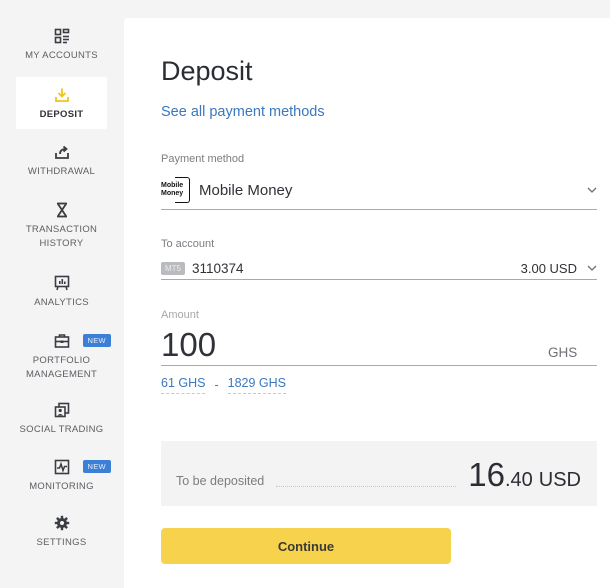 Image resolution: width=610 pixels, height=588 pixels. Describe the element at coordinates (563, 352) in the screenshot. I see `amount-currency: GHS` at that location.